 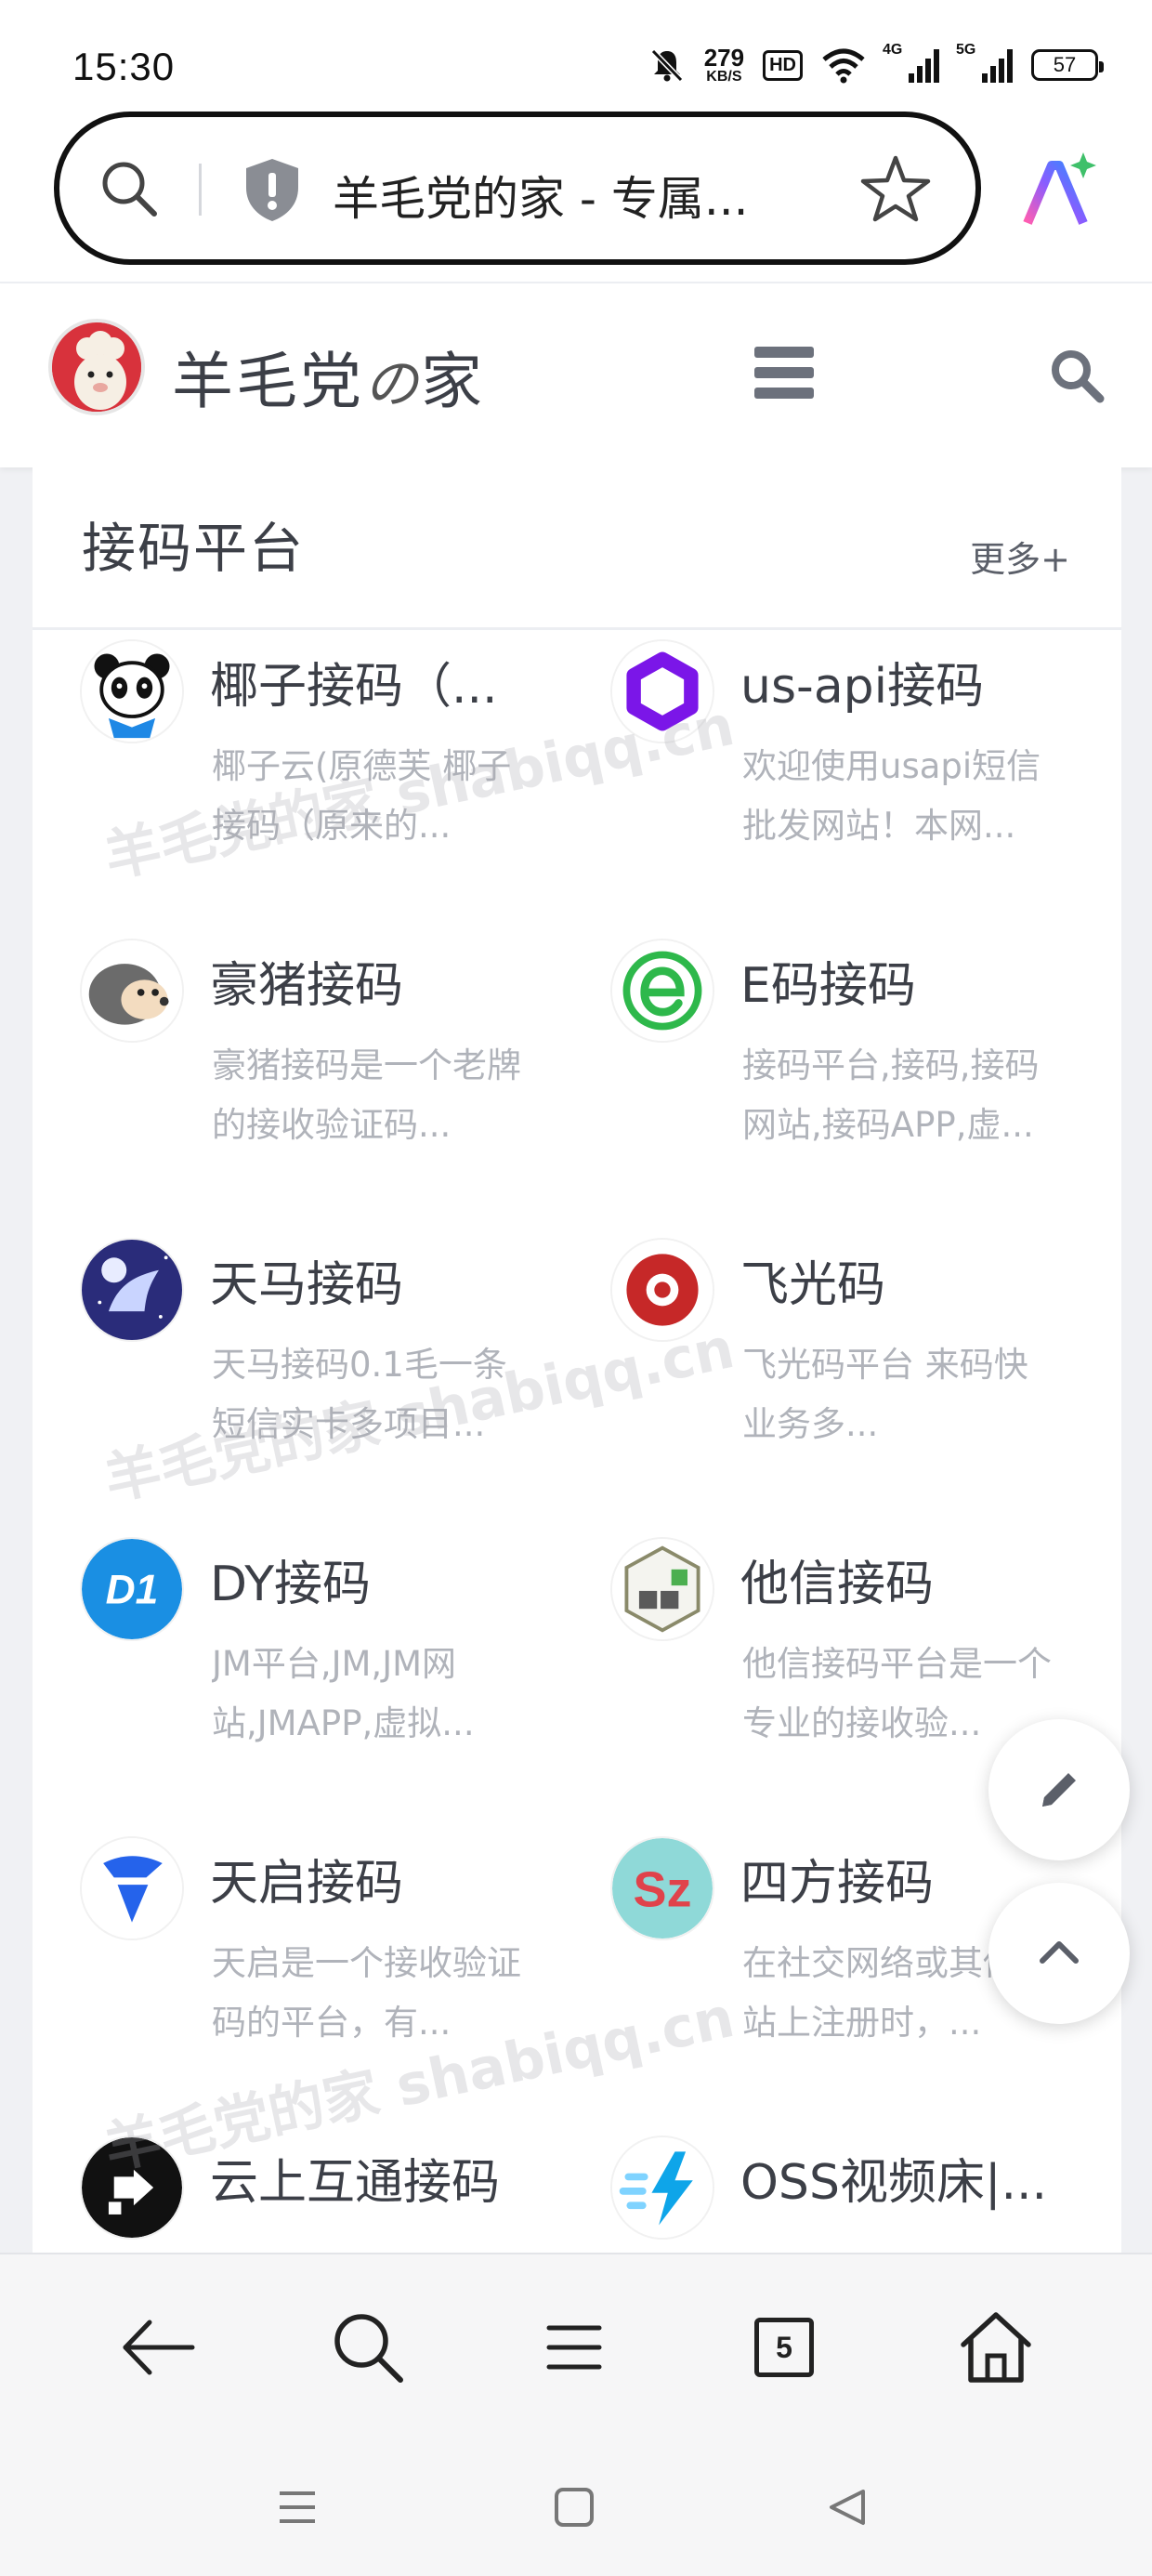 What do you see at coordinates (876, 65) in the screenshot?
I see `status-icons: 279 KB/S HD 4G 5G 57` at bounding box center [876, 65].